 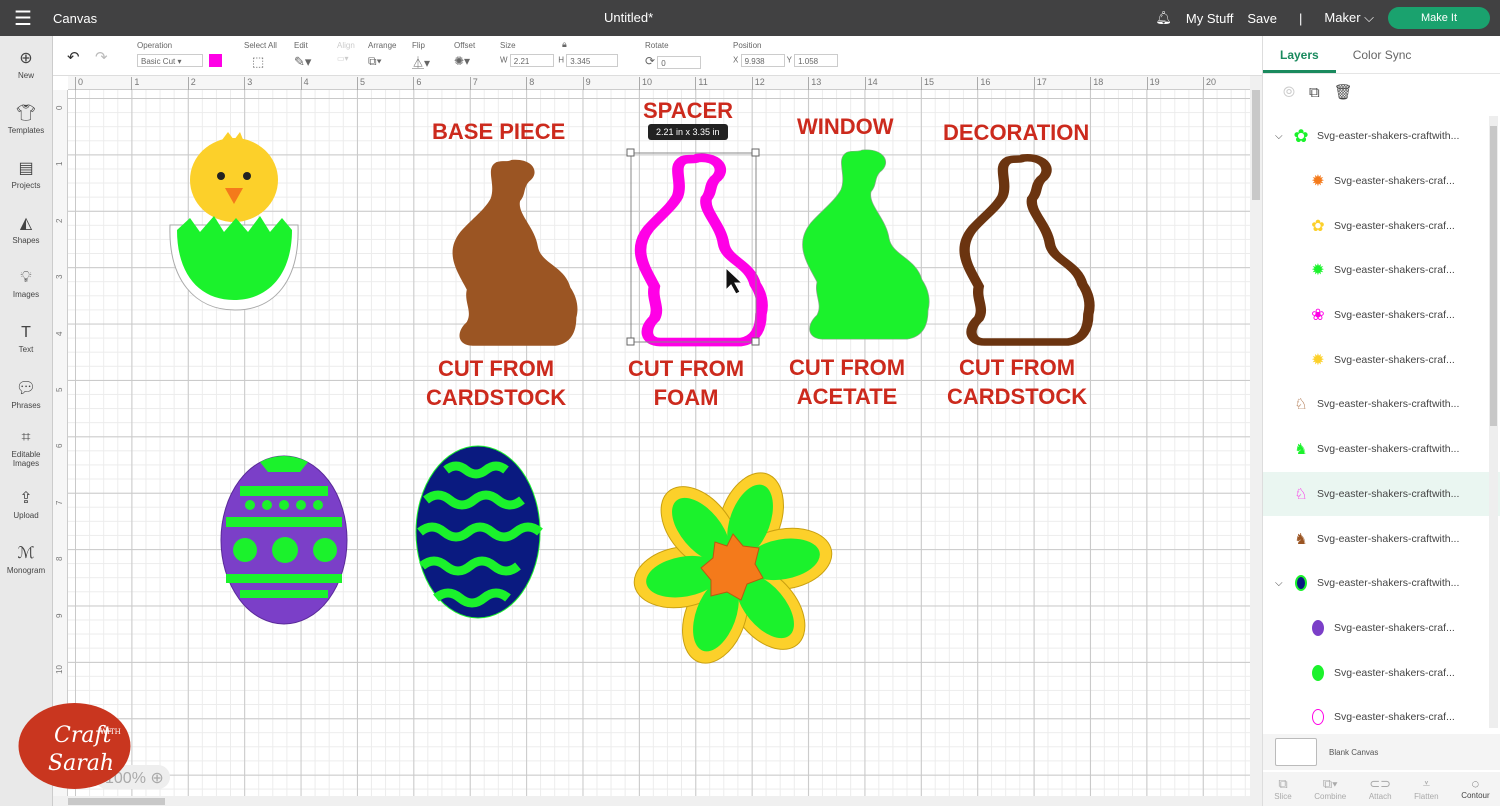 What do you see at coordinates (110, 732) in the screenshot?
I see `svg-text: WITH` at bounding box center [110, 732].